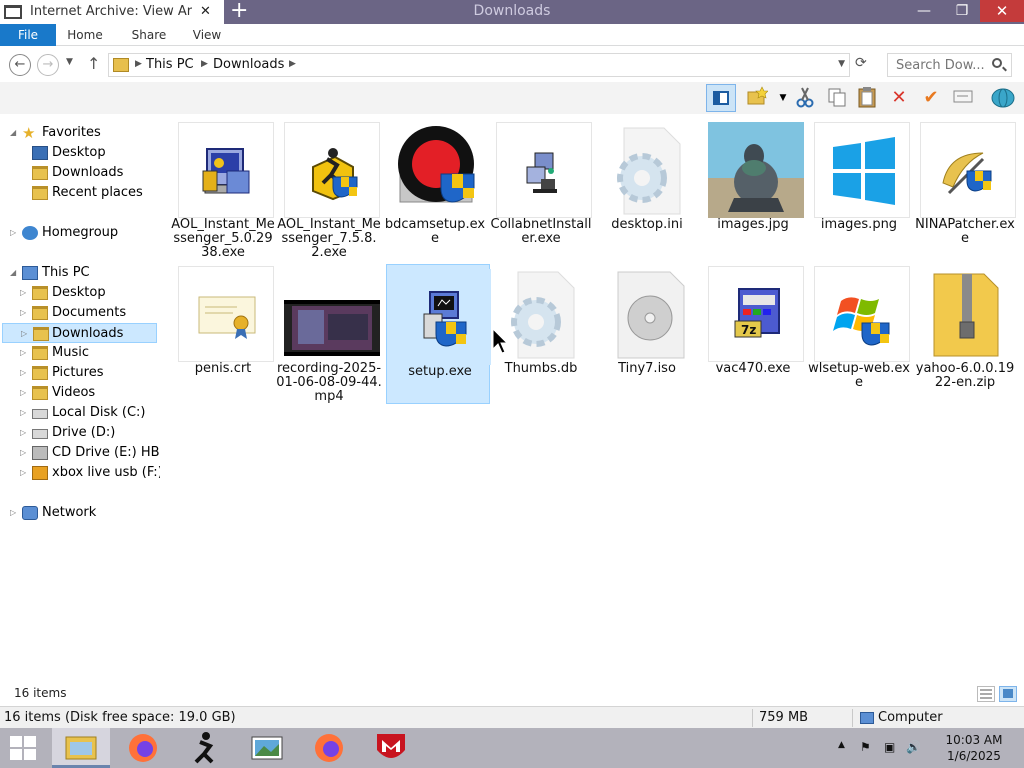  I want to click on cut-button, so click(805, 98).